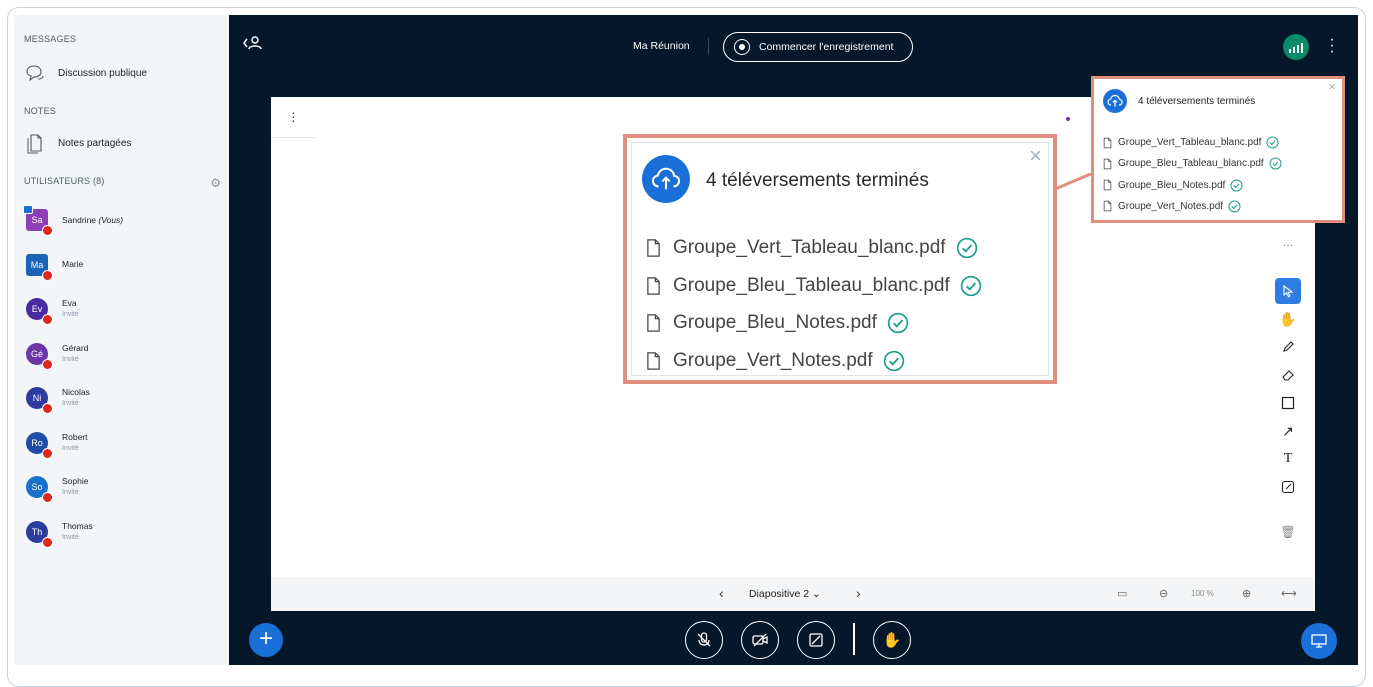 The image size is (1373, 687). What do you see at coordinates (1296, 47) in the screenshot?
I see `connection-status-icon` at bounding box center [1296, 47].